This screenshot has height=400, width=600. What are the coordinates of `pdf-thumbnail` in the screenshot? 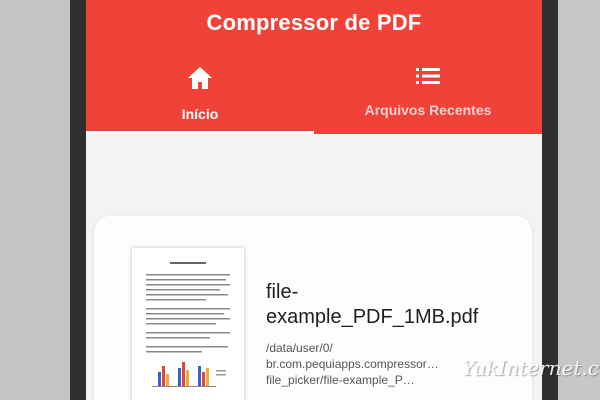 It's located at (188, 324).